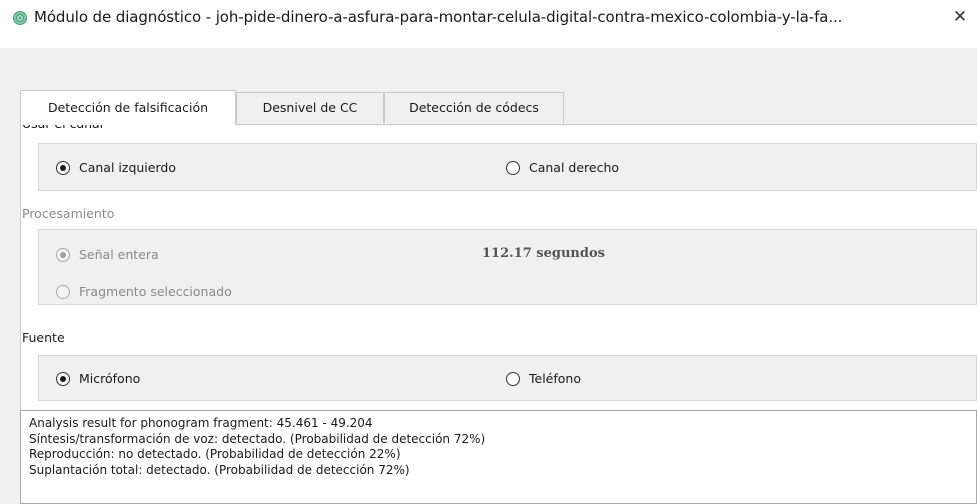  I want to click on tab-dc-offset: Desnivel de CC, so click(310, 107).